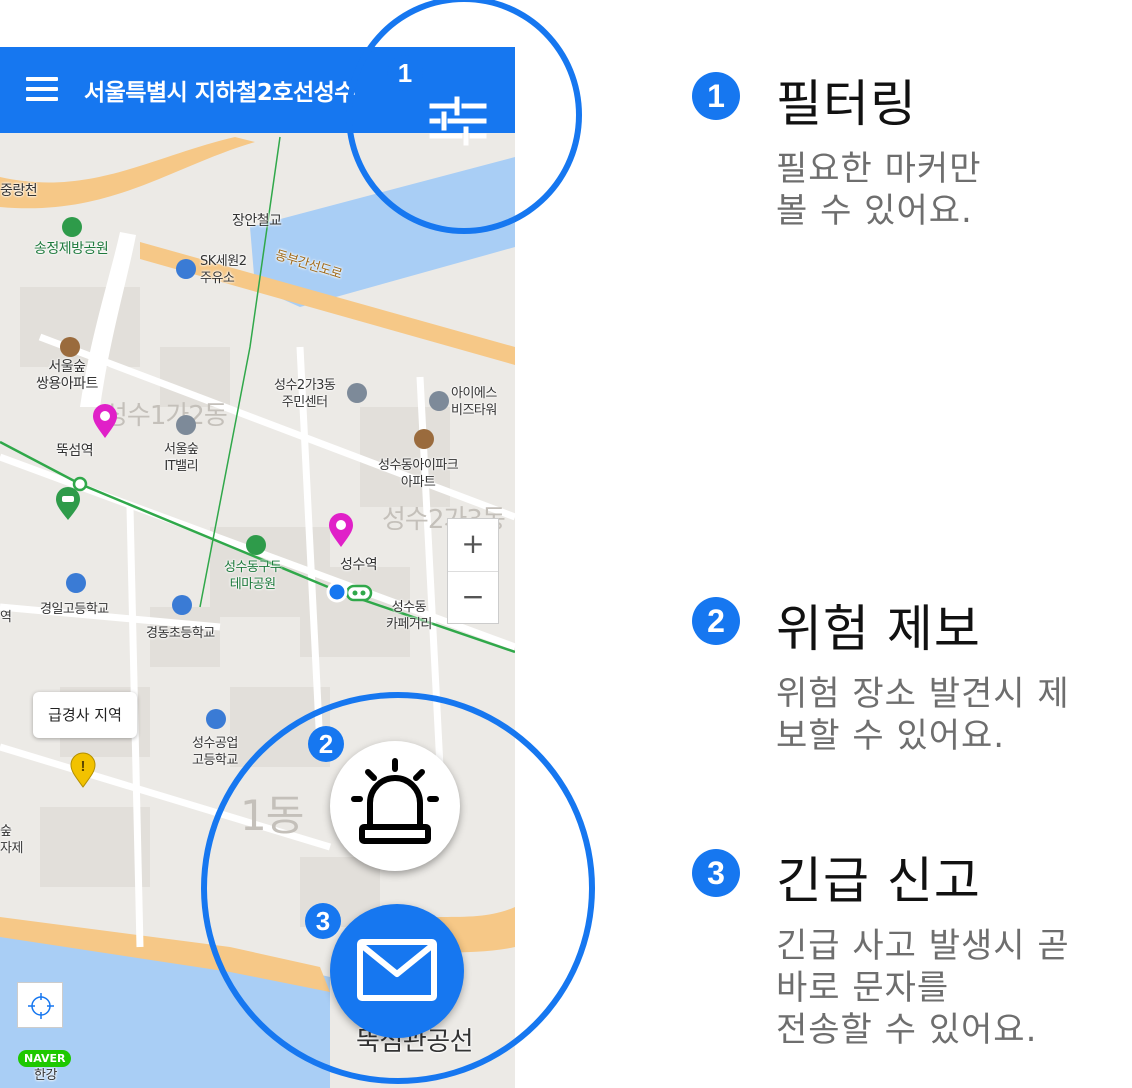 This screenshot has height=1088, width=1132. What do you see at coordinates (846, 104) in the screenshot?
I see `feature-title: 필터링` at bounding box center [846, 104].